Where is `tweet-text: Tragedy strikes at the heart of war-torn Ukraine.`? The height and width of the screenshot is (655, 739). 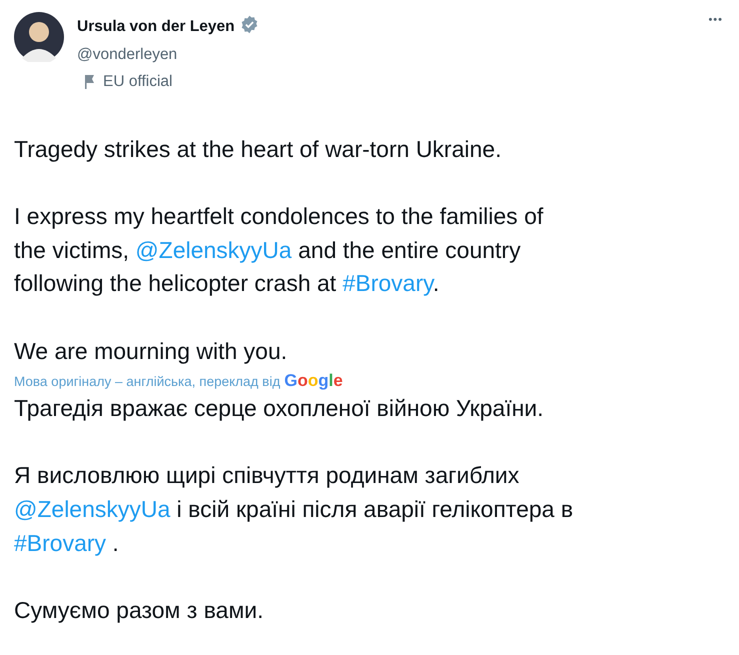
tweet-text: Tragedy strikes at the heart of war-torn Ukraine. is located at coordinates (258, 149).